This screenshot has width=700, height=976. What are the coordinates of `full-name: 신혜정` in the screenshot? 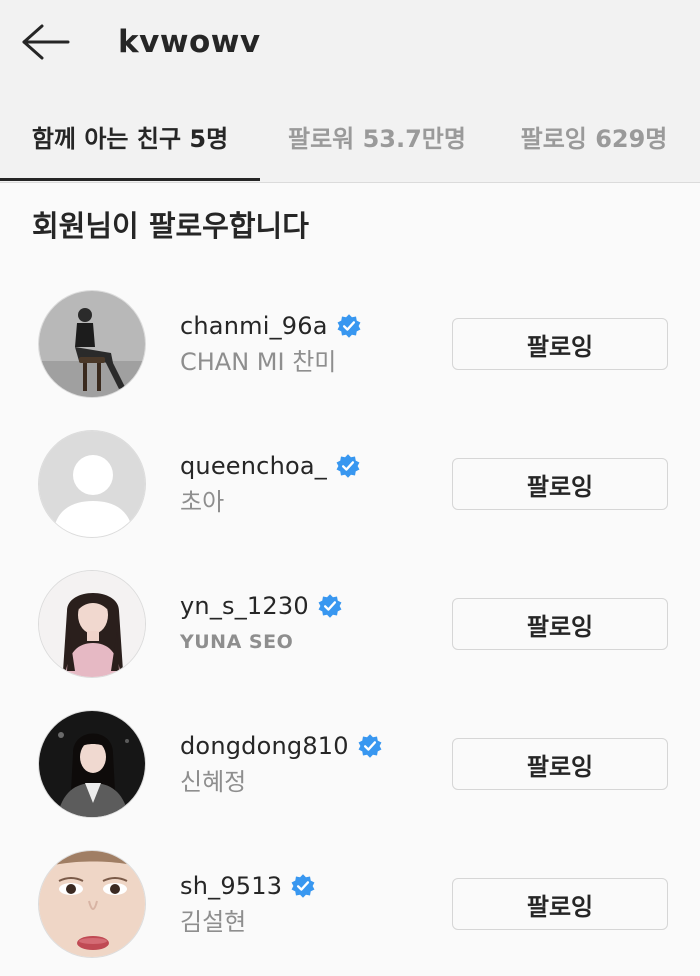 It's located at (213, 782).